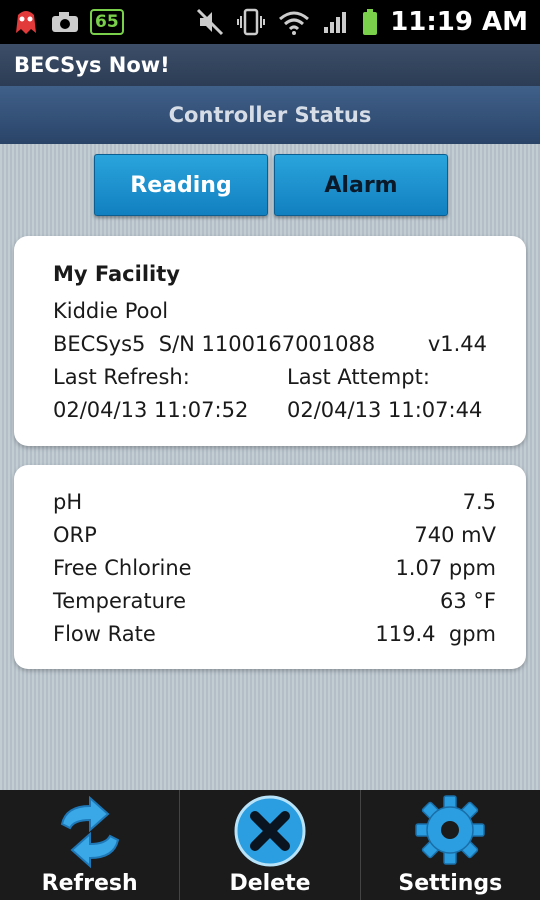 The width and height of the screenshot is (540, 900). Describe the element at coordinates (459, 22) in the screenshot. I see `status-time: 11:19 AM` at that location.